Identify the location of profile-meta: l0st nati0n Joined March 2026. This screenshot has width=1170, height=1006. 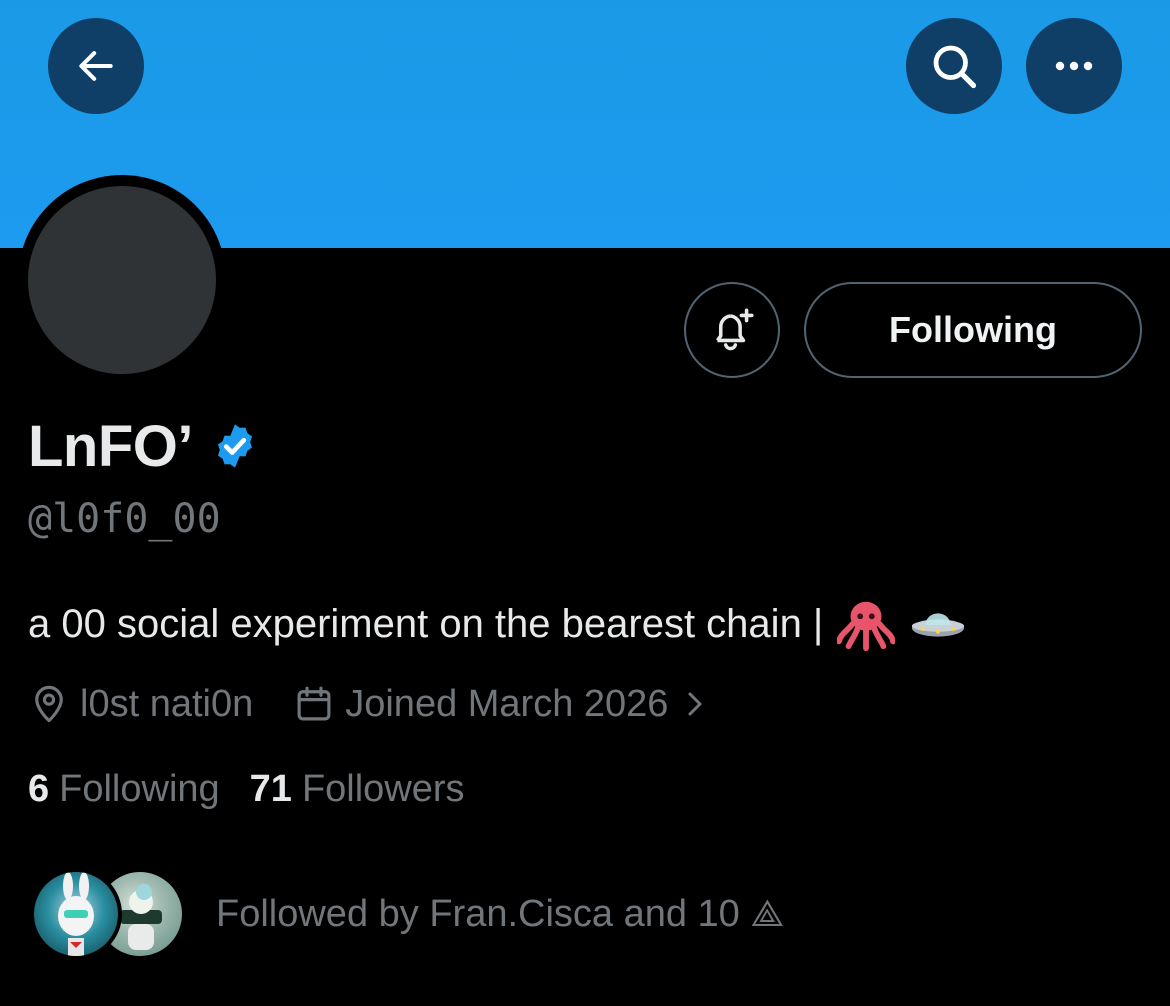
(368, 704).